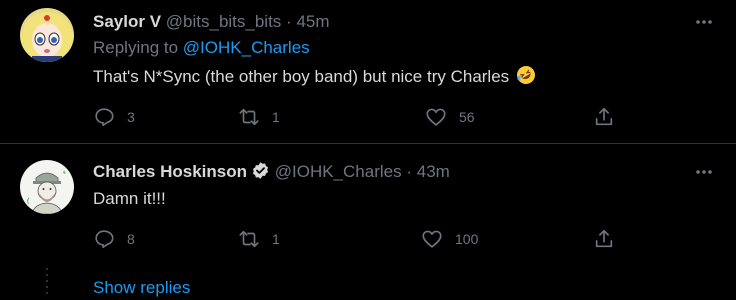 The image size is (736, 300). I want to click on tweet-text: Damn it!!!, so click(129, 199).